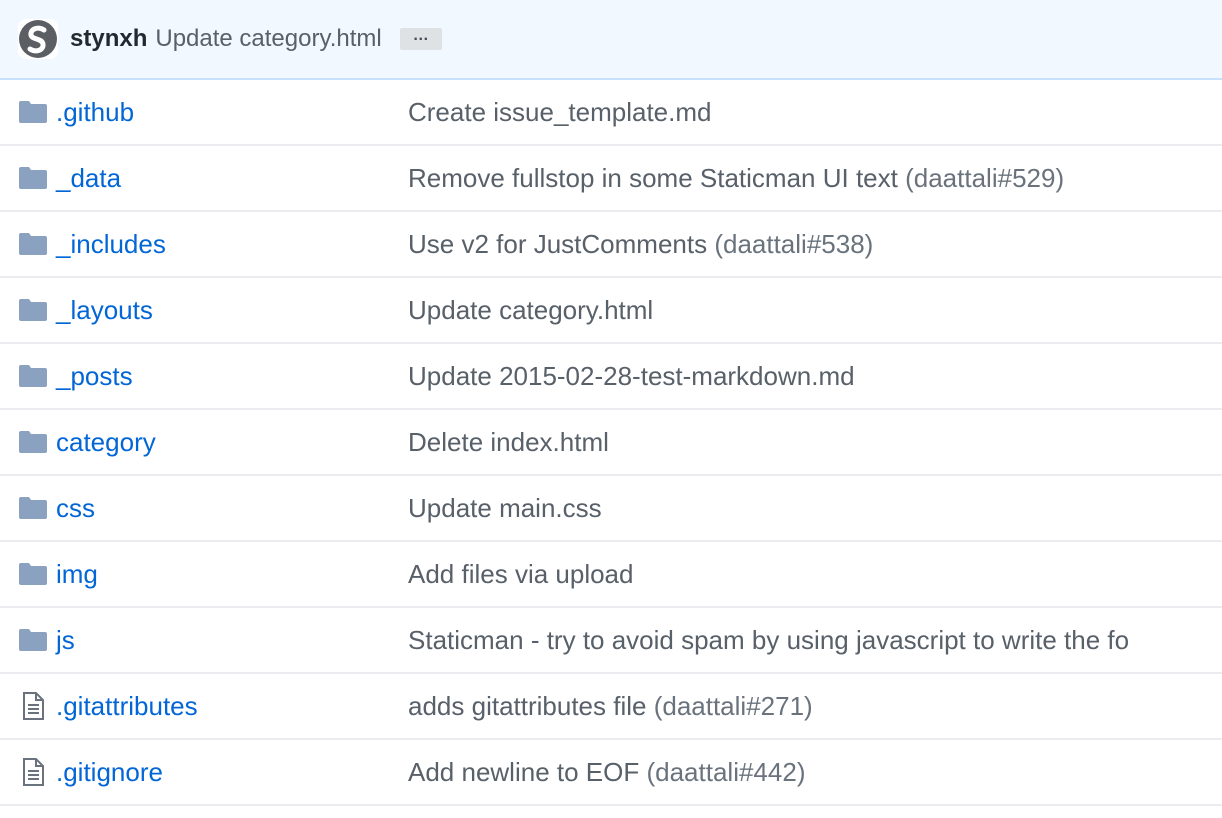 The width and height of the screenshot is (1222, 818). What do you see at coordinates (726, 772) in the screenshot?
I see `issue-reference-link: daattali#442` at bounding box center [726, 772].